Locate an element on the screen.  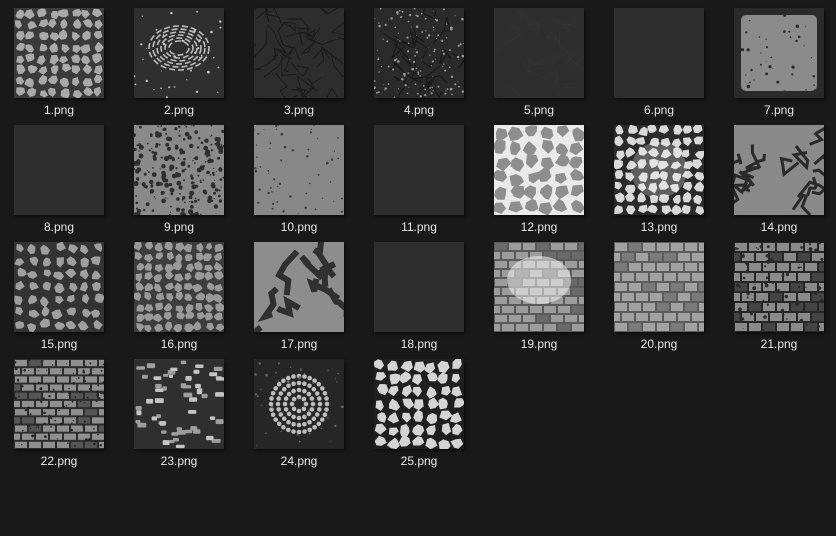
file-name-label: 23.png is located at coordinates (179, 461).